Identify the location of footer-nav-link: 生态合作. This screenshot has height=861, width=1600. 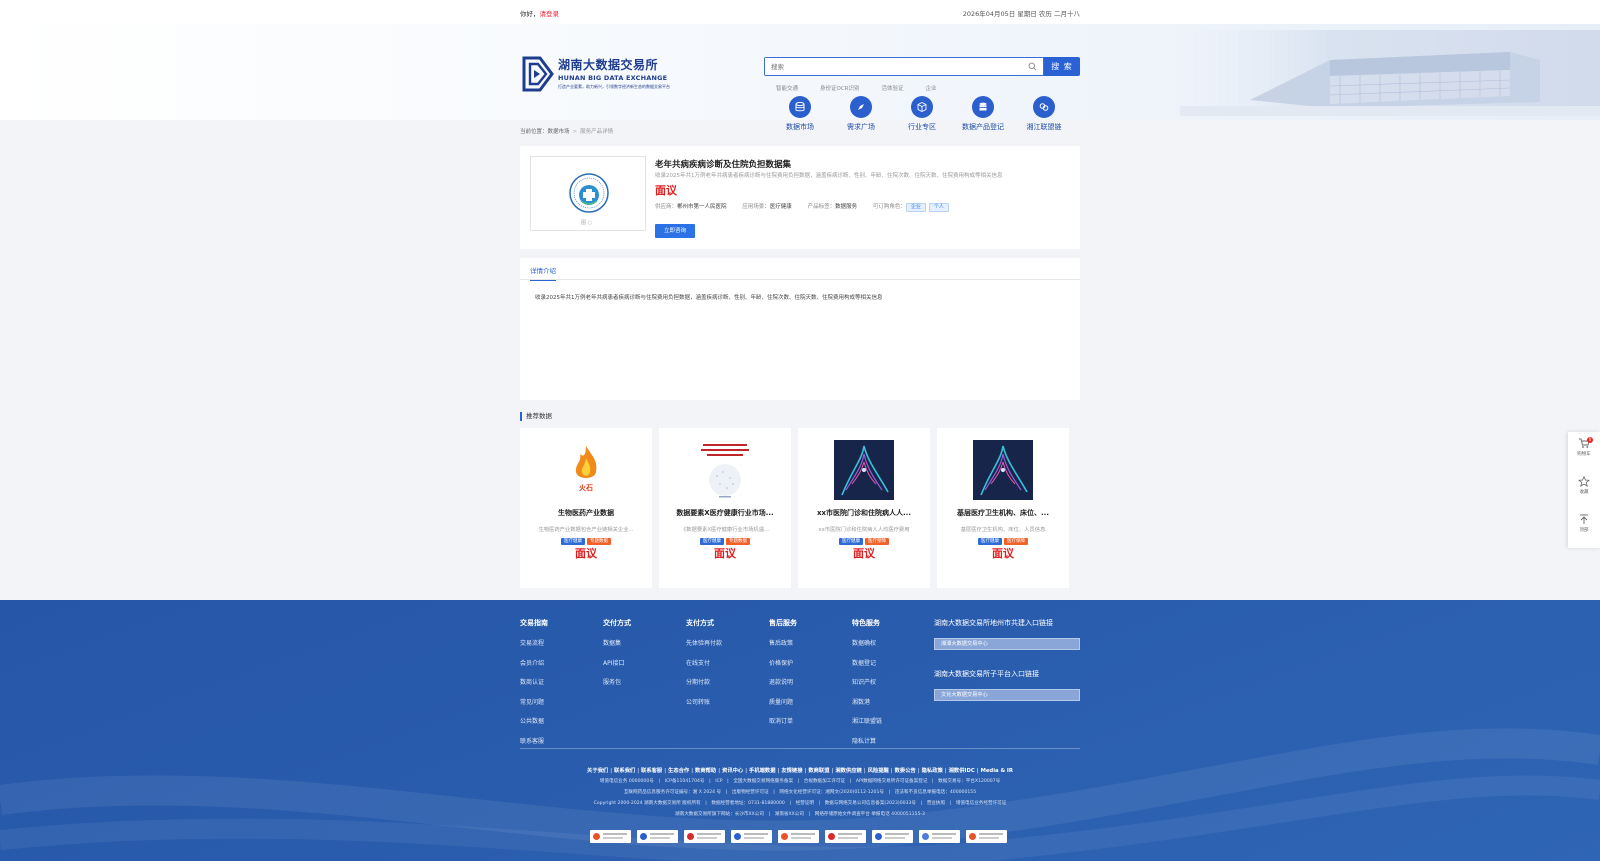
(678, 771).